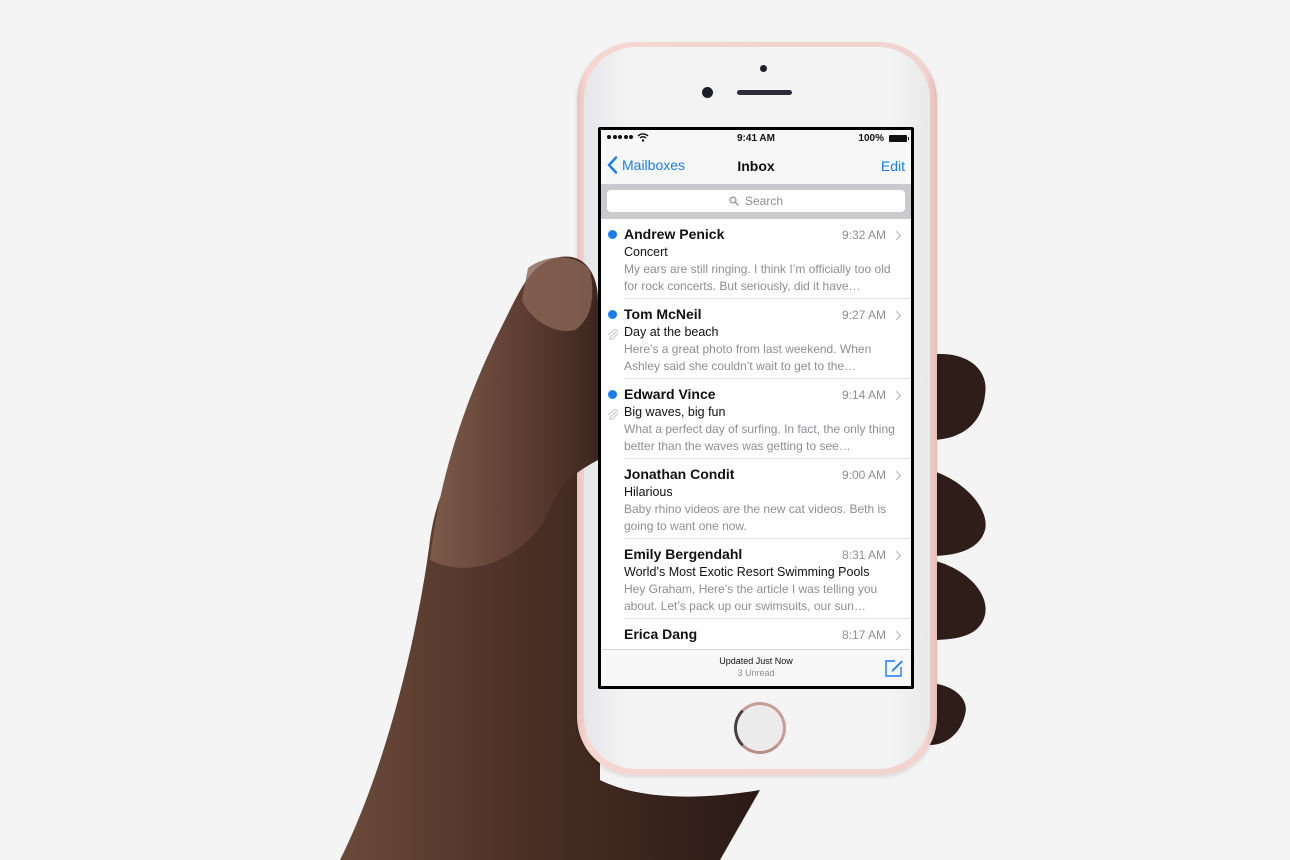  Describe the element at coordinates (707, 92) in the screenshot. I see `front-camera-icon` at that location.